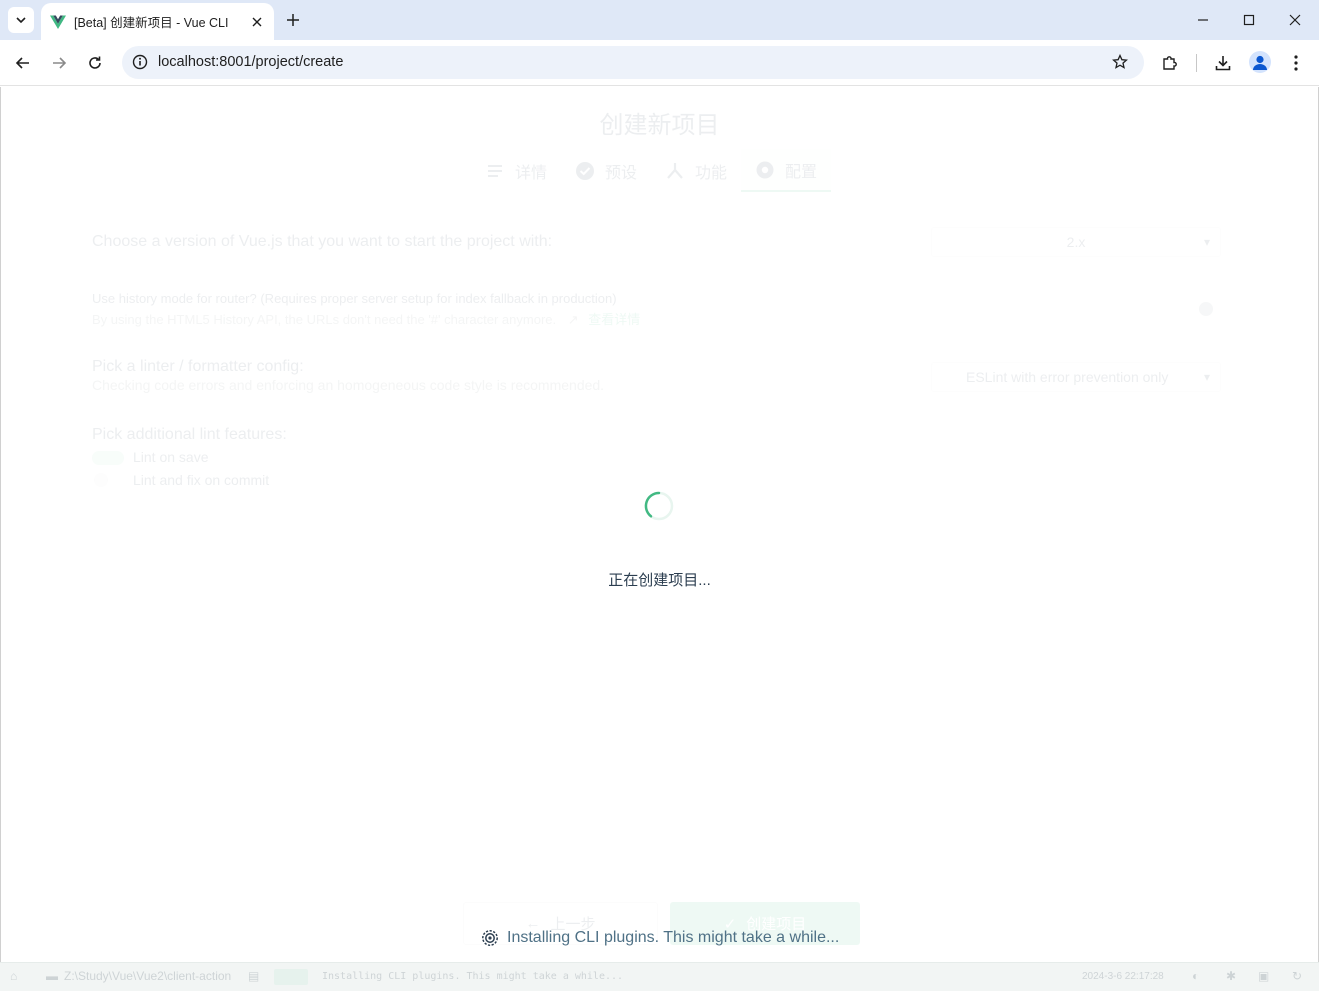  Describe the element at coordinates (52, 976) in the screenshot. I see `folder-icon: ▬` at that location.